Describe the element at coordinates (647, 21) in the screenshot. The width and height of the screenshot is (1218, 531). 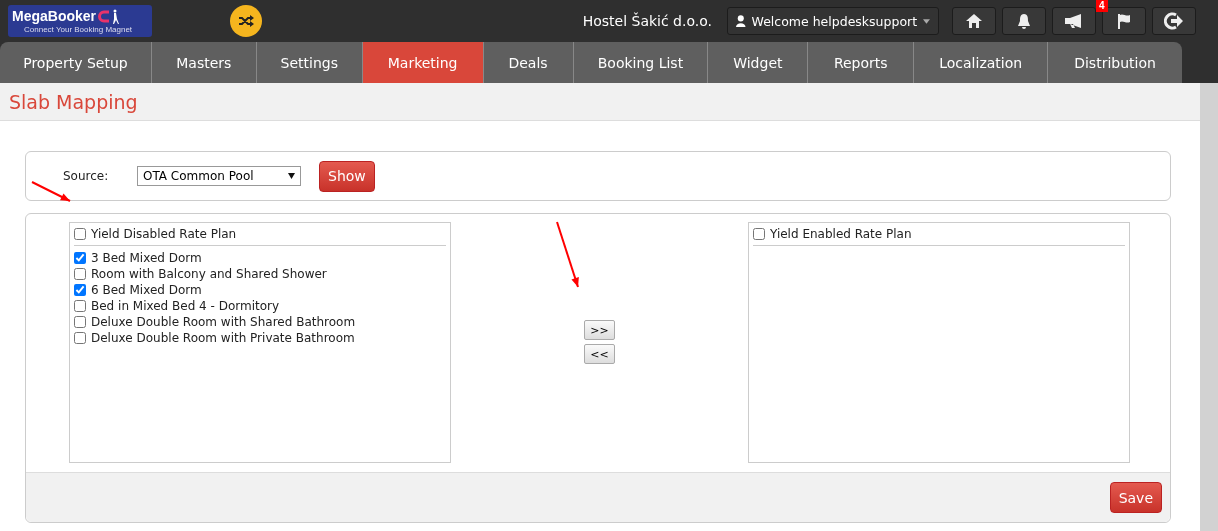
I see `property-name: Hostel Šakić d.o.o.` at that location.